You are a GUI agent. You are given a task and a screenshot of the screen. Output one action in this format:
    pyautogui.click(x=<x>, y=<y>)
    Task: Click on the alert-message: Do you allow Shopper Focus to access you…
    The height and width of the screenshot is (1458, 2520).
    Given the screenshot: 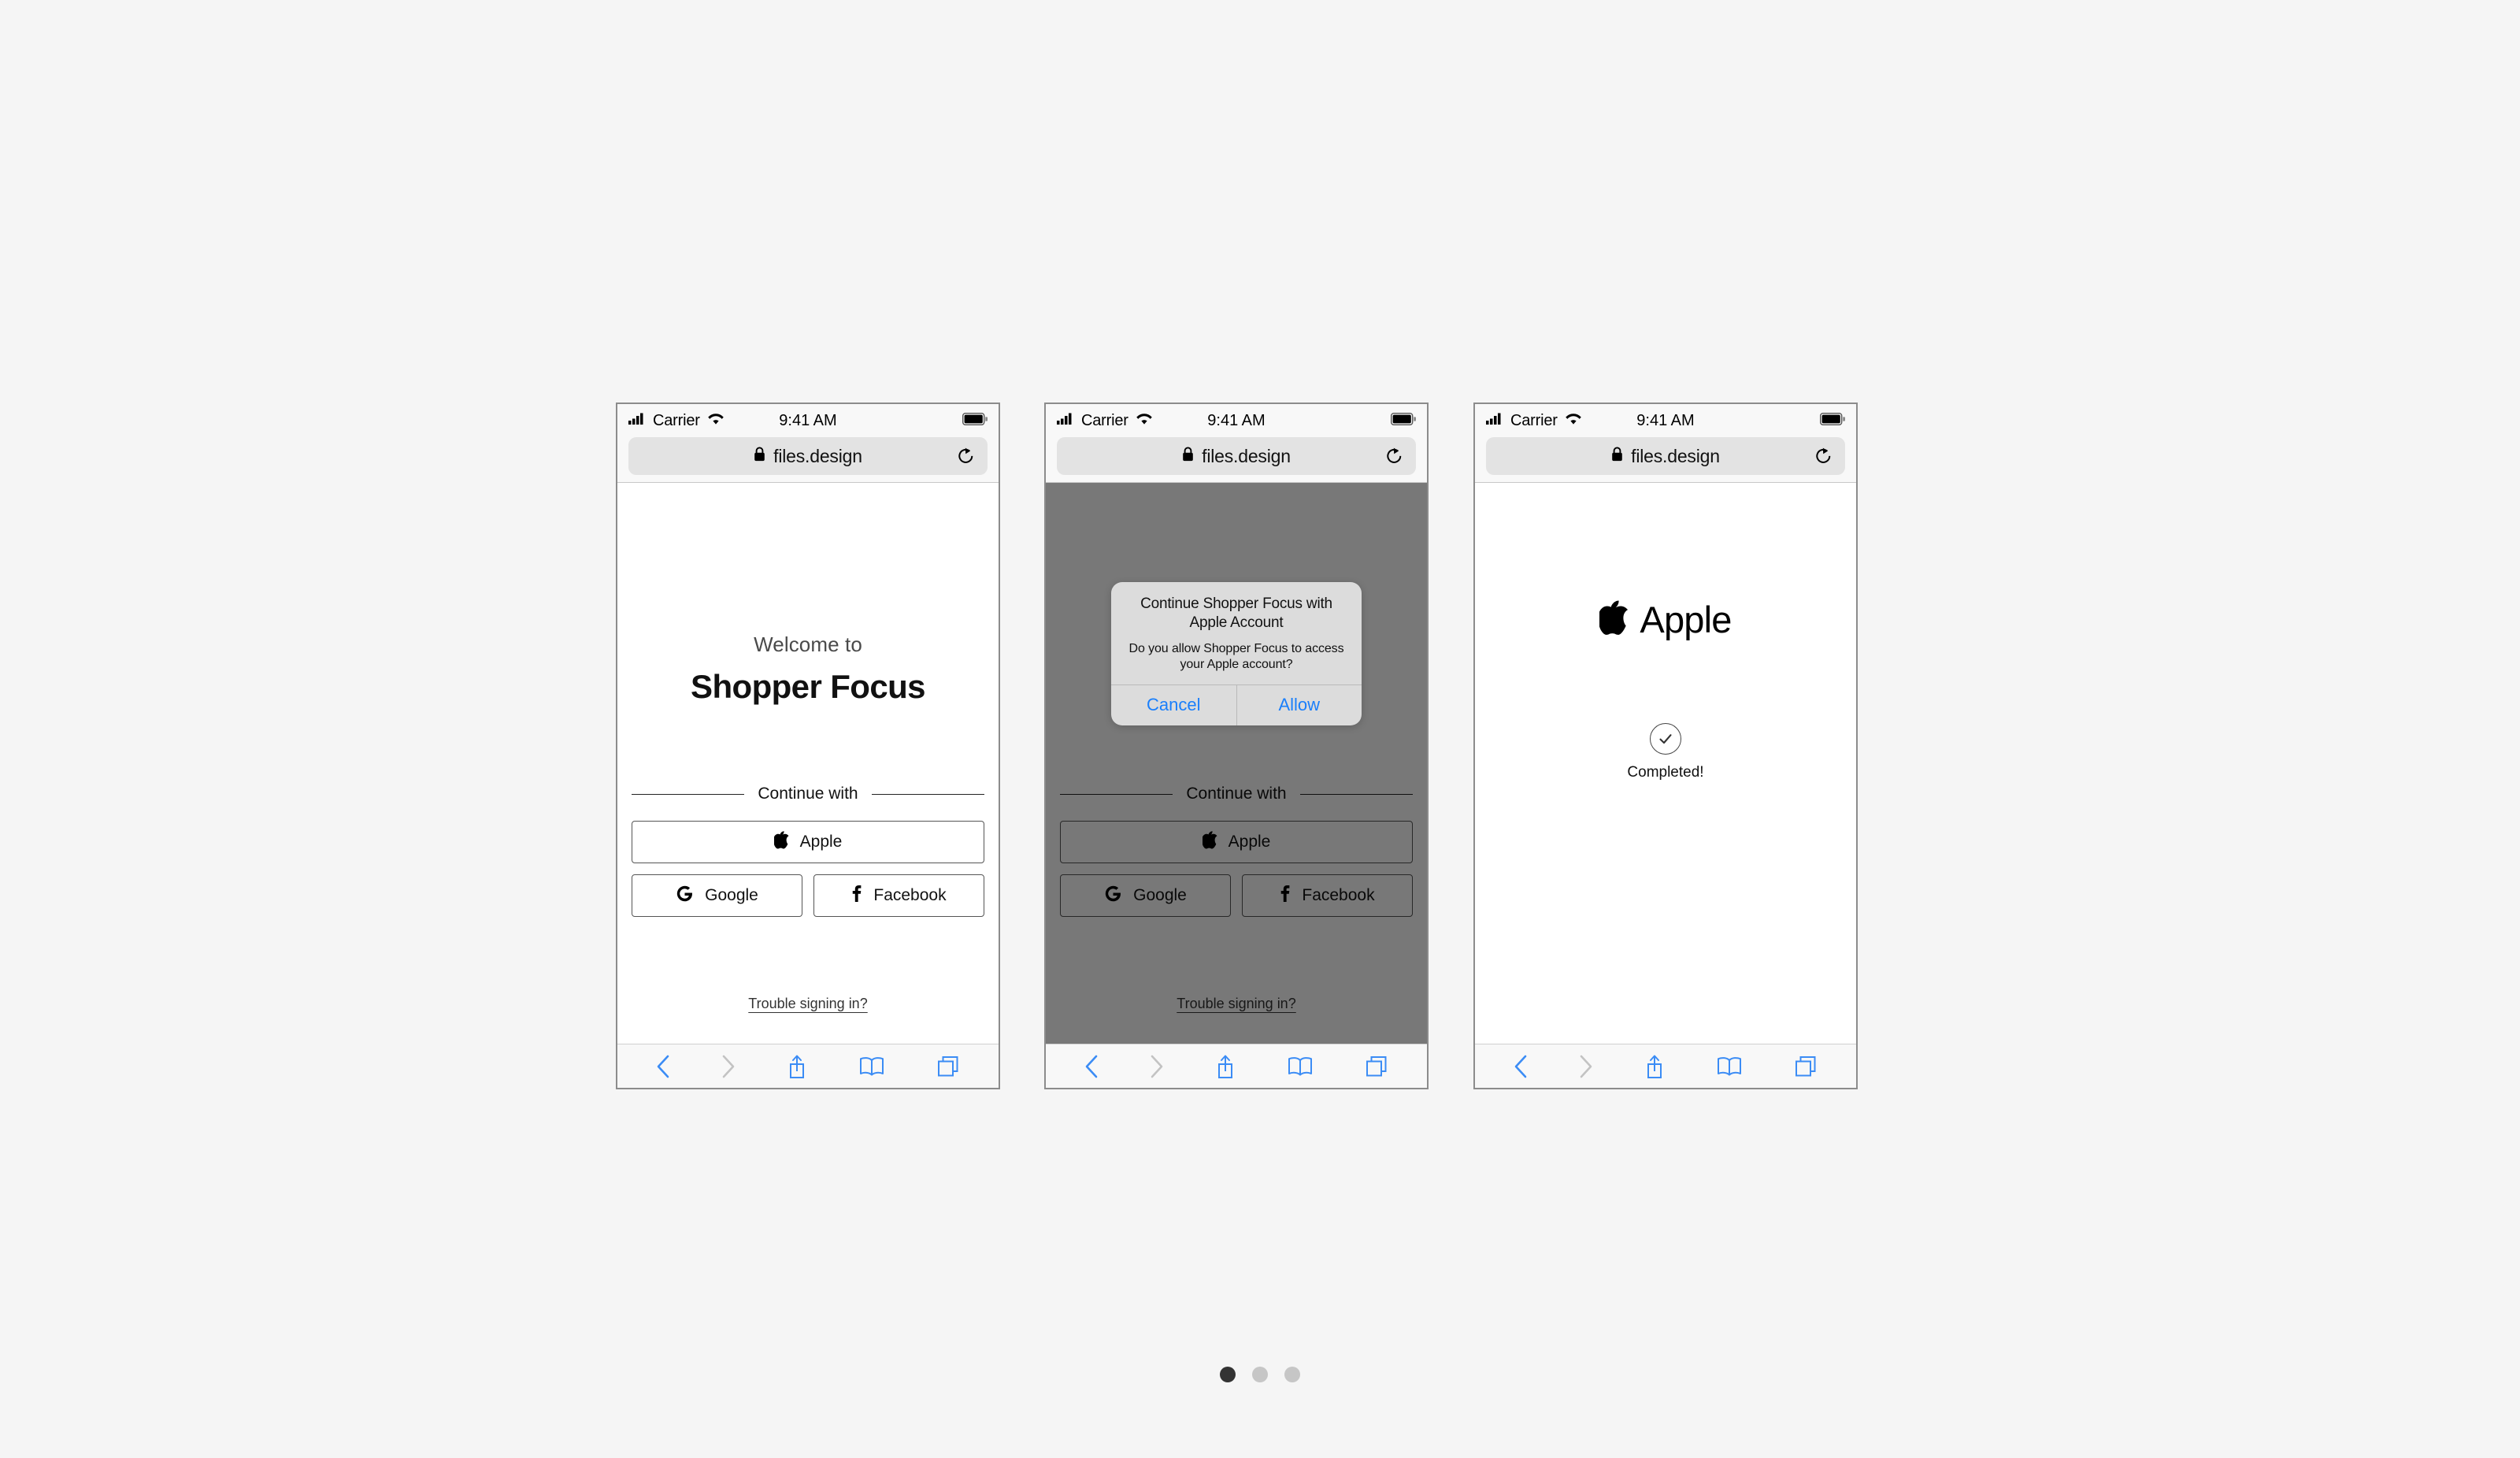 What is the action you would take?
    pyautogui.click(x=1236, y=656)
    